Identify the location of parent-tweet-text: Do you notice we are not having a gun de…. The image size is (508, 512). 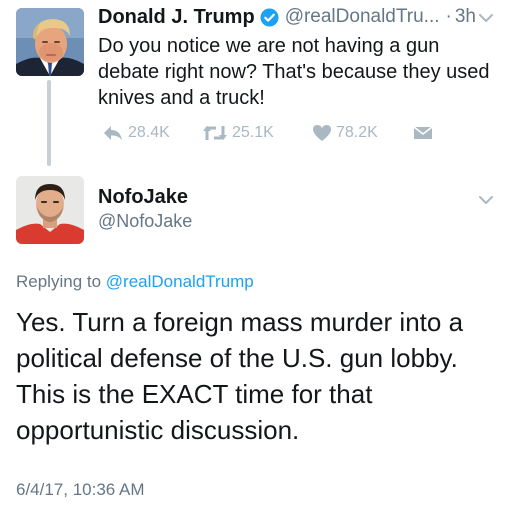
(294, 72).